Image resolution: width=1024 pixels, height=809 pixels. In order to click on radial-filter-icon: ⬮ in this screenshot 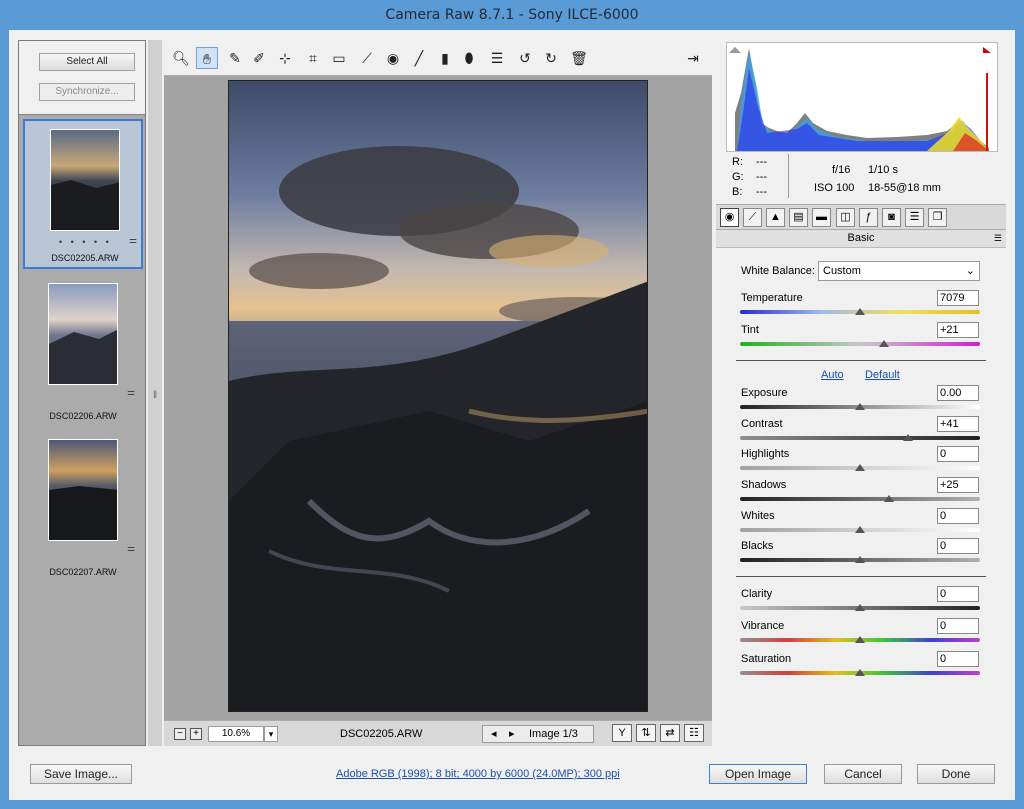, I will do `click(469, 58)`.